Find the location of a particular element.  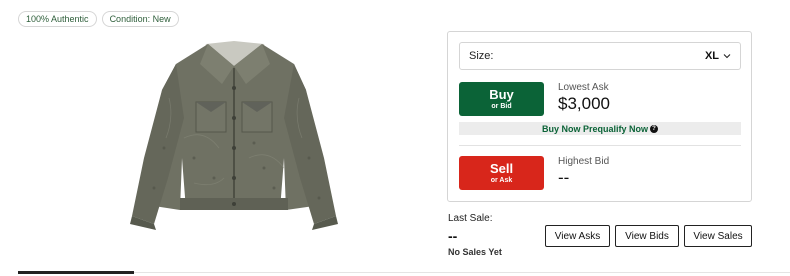

active-tab-indicator is located at coordinates (76, 272).